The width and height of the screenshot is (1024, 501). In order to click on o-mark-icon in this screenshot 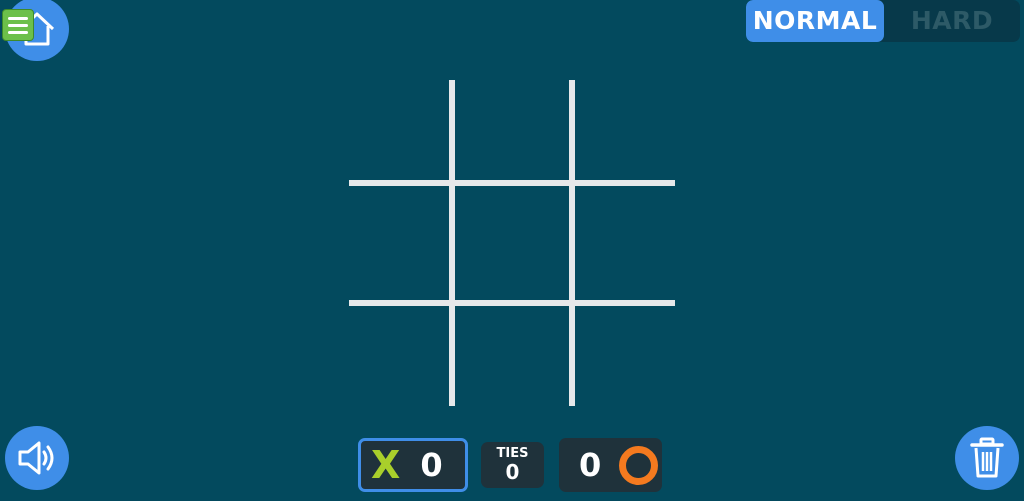, I will do `click(639, 465)`.